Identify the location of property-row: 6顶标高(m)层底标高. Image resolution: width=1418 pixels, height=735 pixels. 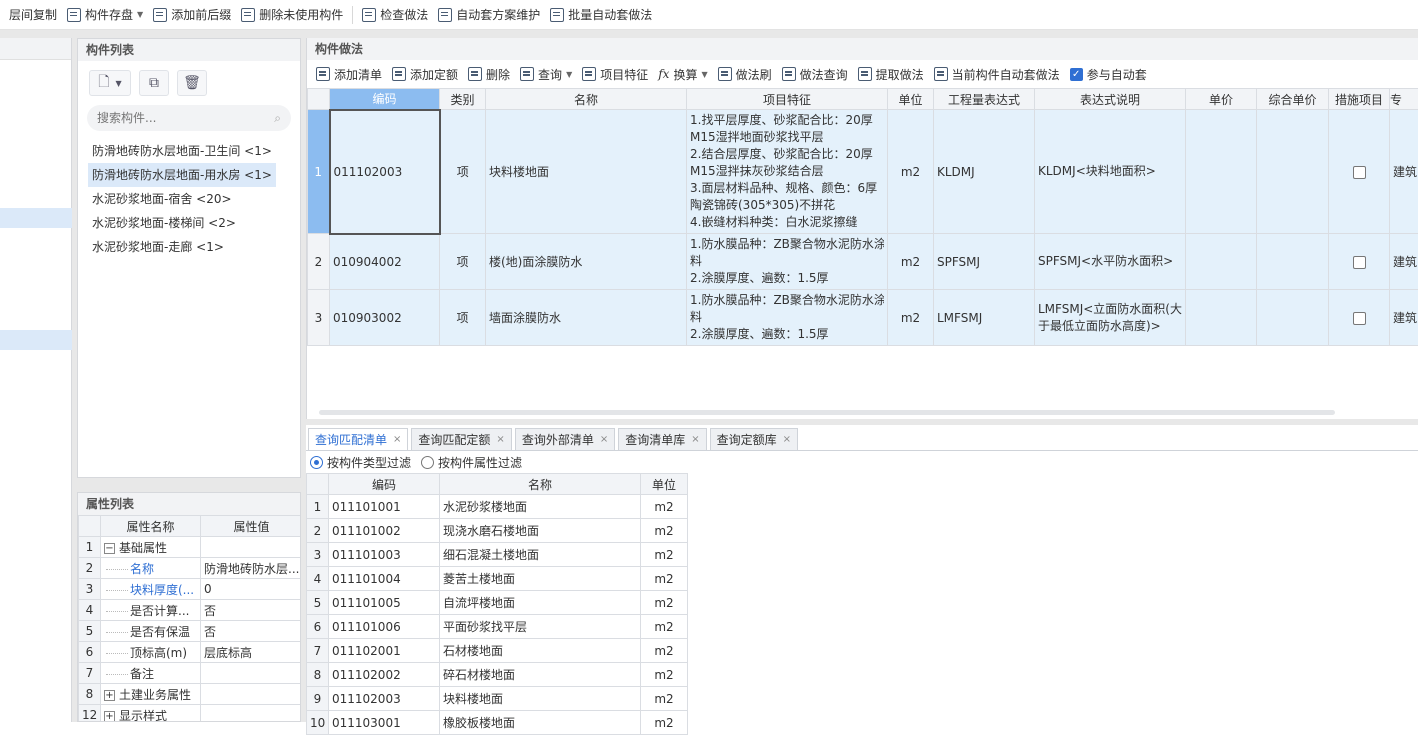
(190, 652).